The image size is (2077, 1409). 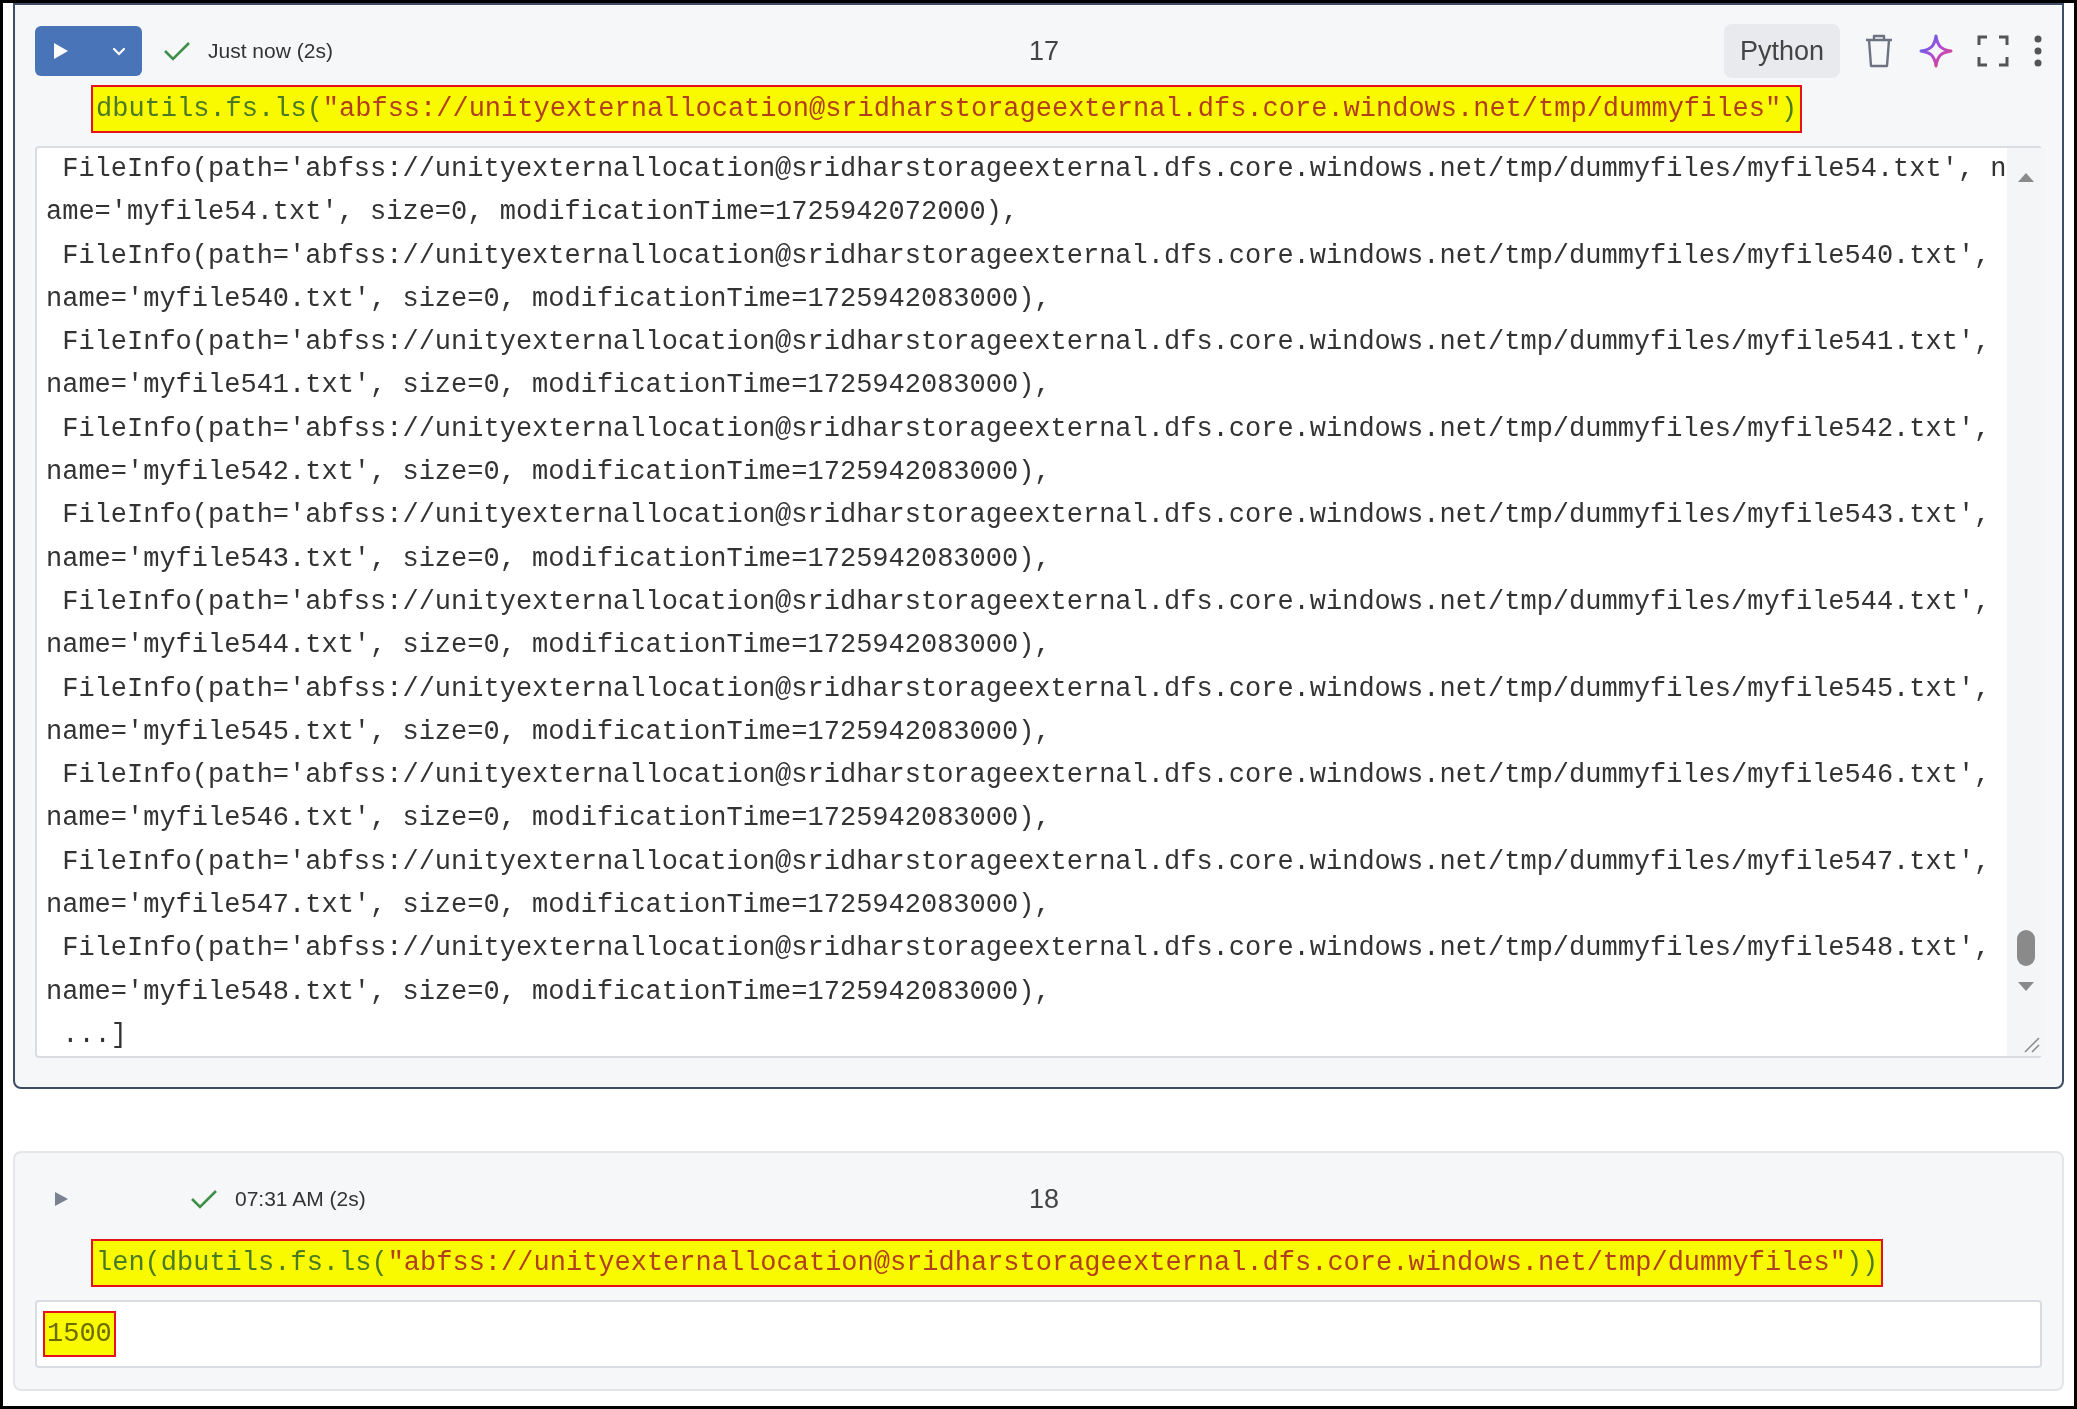 What do you see at coordinates (549, 819) in the screenshot?
I see `output-line: name='myfile546.txt', size=0, modificationTime=1725942083000),` at bounding box center [549, 819].